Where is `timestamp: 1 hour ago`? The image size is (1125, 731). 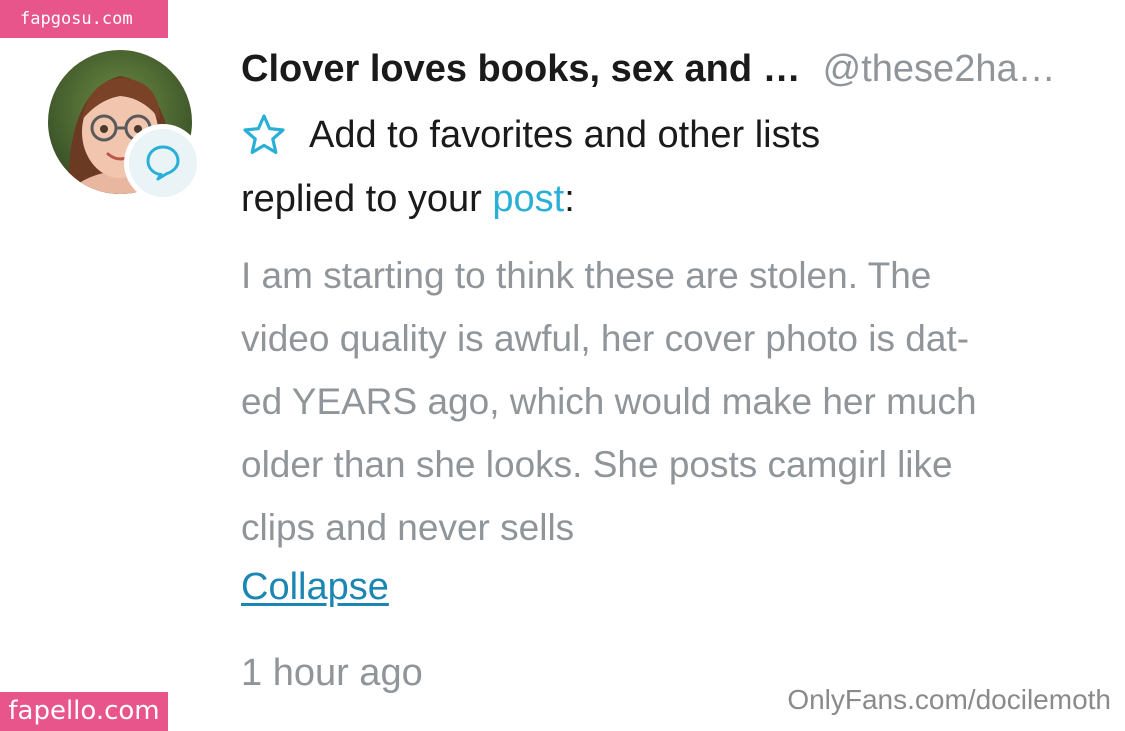
timestamp: 1 hour ago is located at coordinates (332, 673).